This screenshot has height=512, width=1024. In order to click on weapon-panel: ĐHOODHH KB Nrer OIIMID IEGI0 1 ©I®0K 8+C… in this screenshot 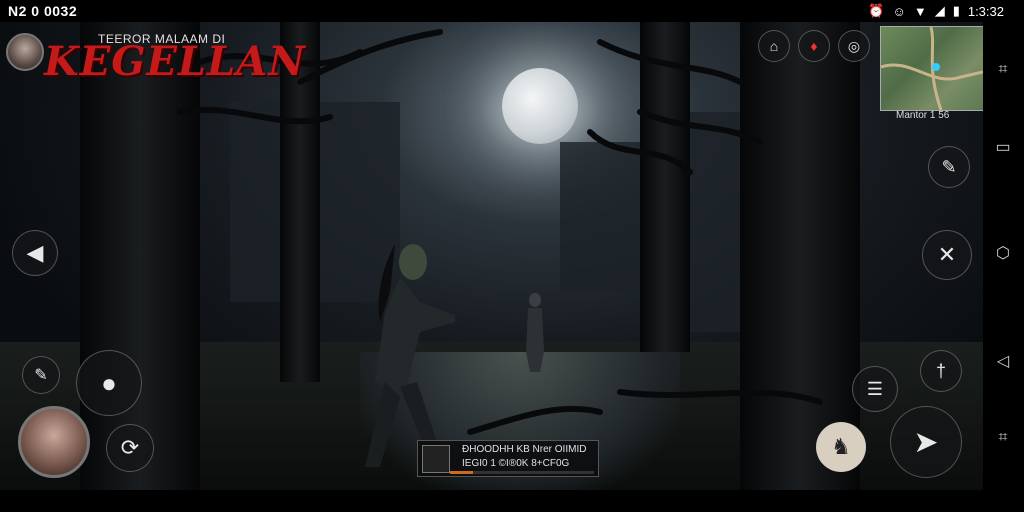, I will do `click(508, 458)`.